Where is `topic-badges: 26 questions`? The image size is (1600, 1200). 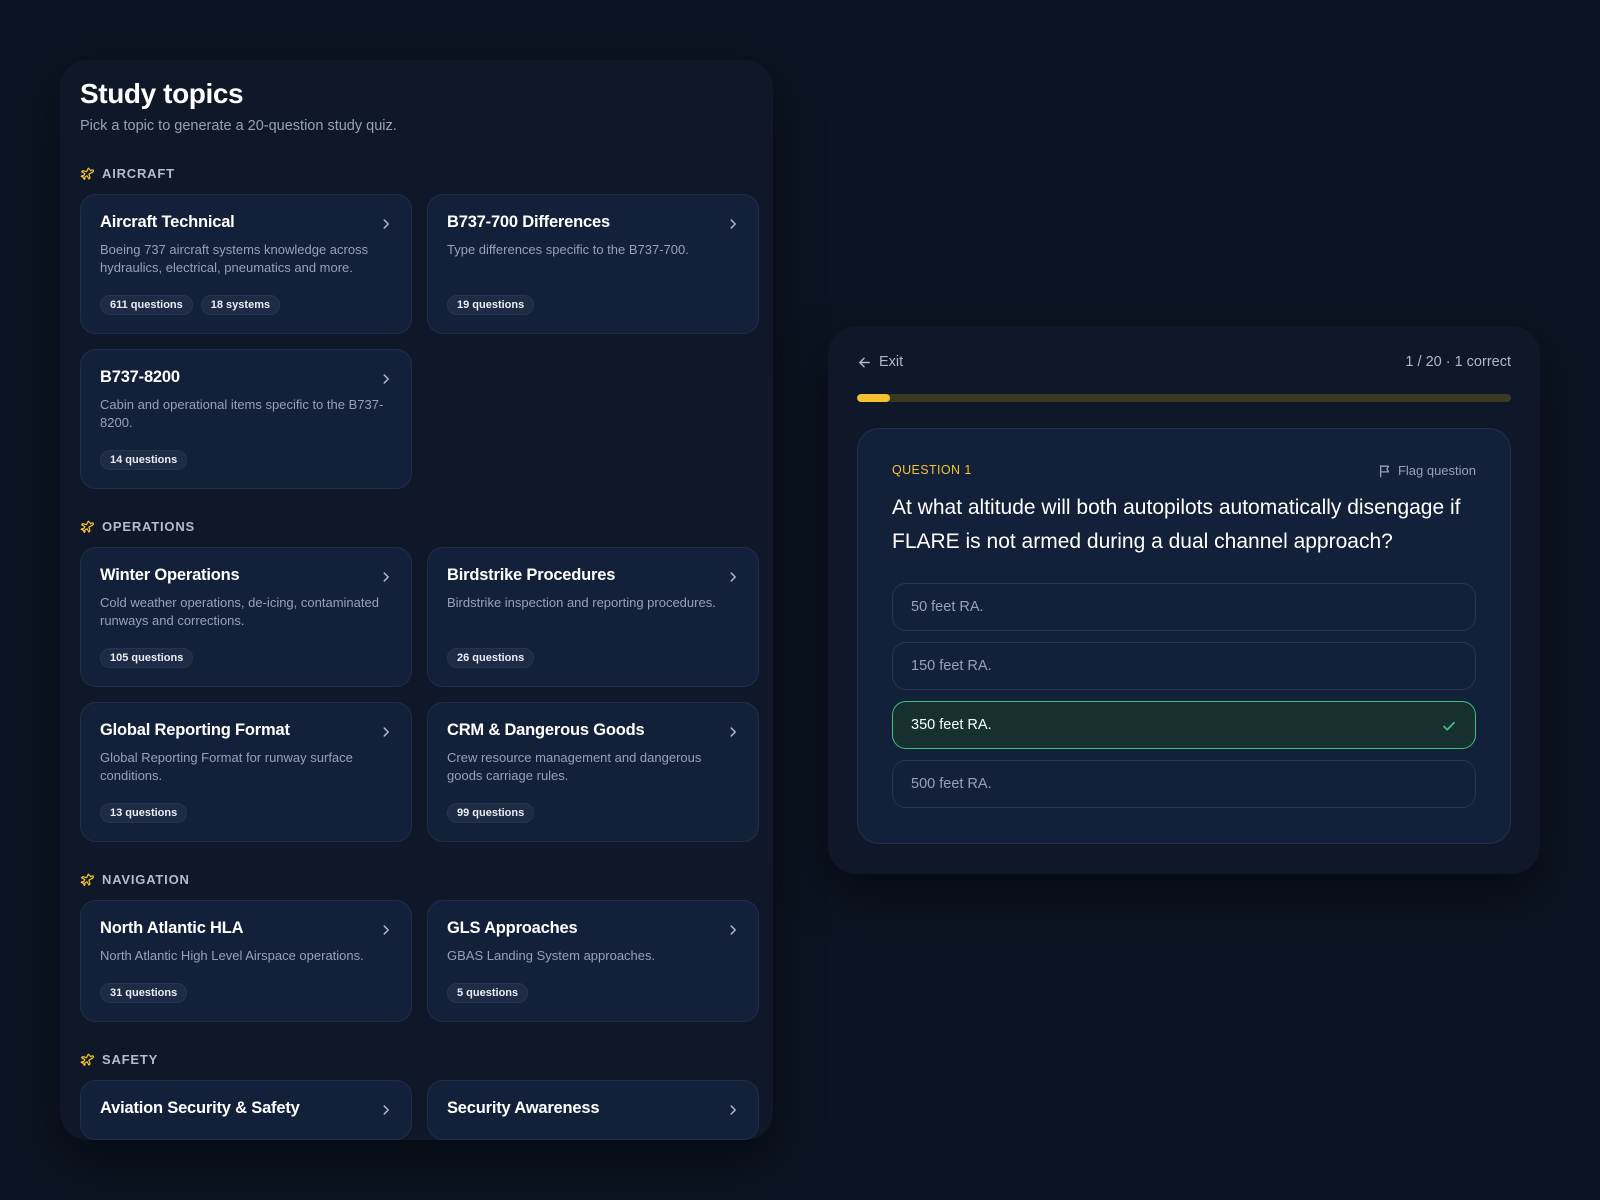 topic-badges: 26 questions is located at coordinates (491, 658).